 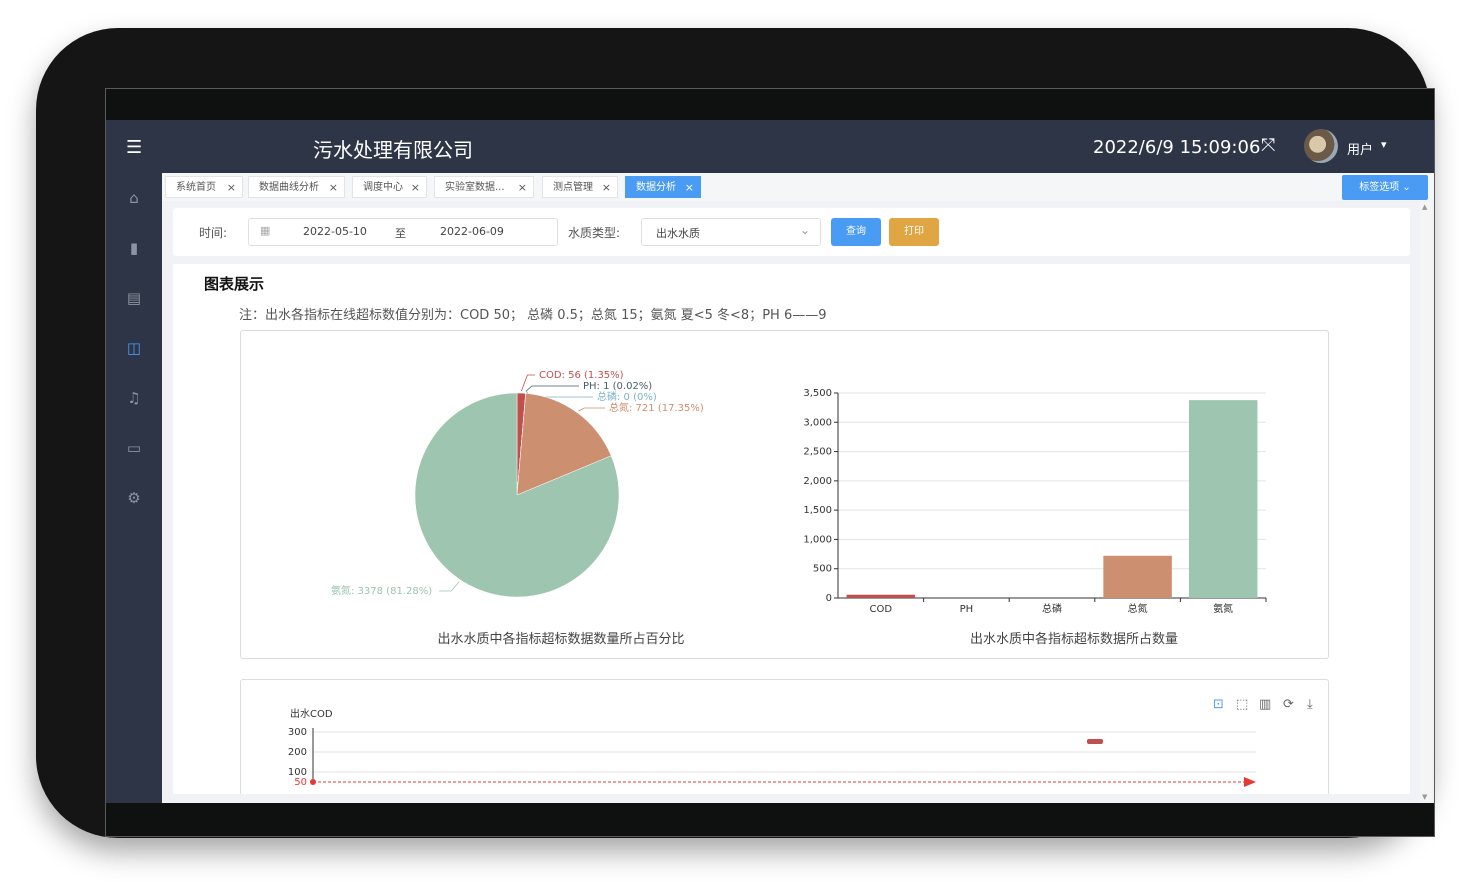 What do you see at coordinates (134, 498) in the screenshot?
I see `gear-icon: ⚙` at bounding box center [134, 498].